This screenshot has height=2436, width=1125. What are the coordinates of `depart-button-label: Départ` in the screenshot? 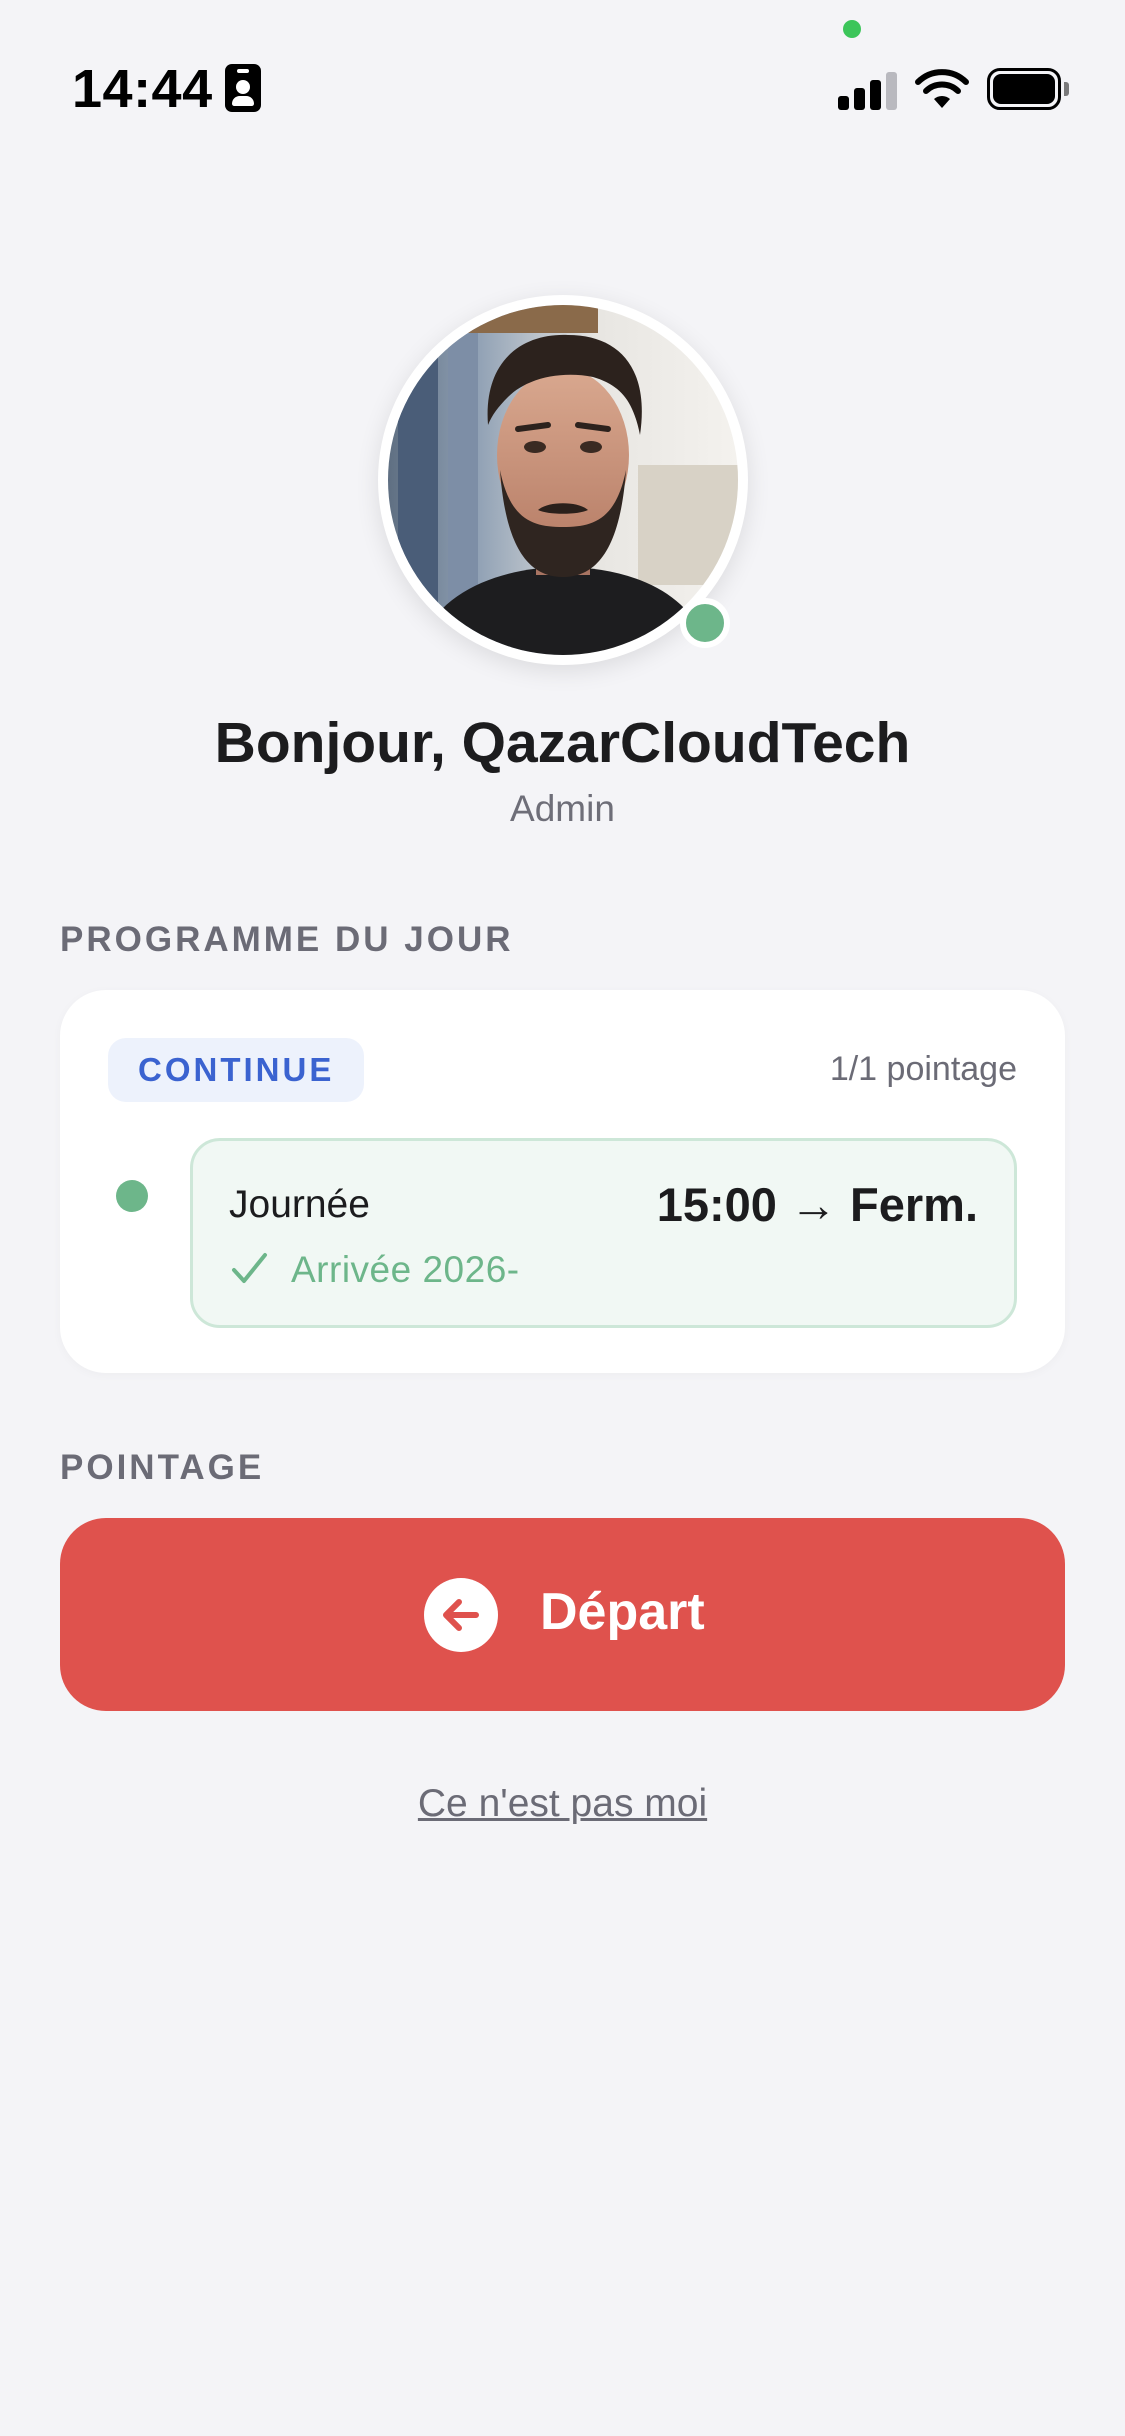 It's located at (622, 1612).